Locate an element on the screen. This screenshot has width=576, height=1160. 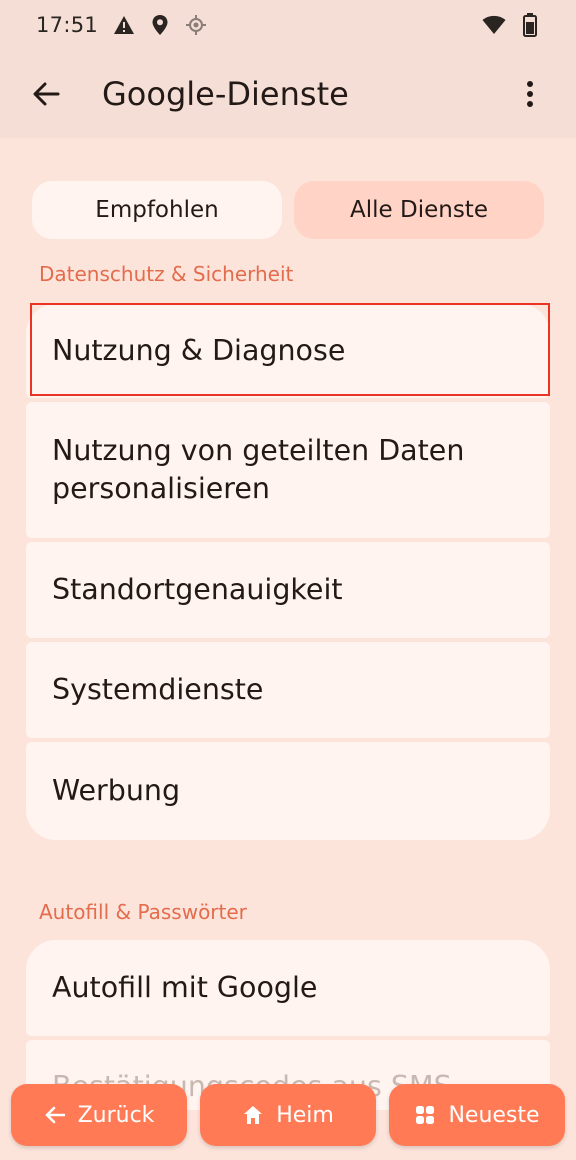
nav-home-button: Heim is located at coordinates (288, 1115).